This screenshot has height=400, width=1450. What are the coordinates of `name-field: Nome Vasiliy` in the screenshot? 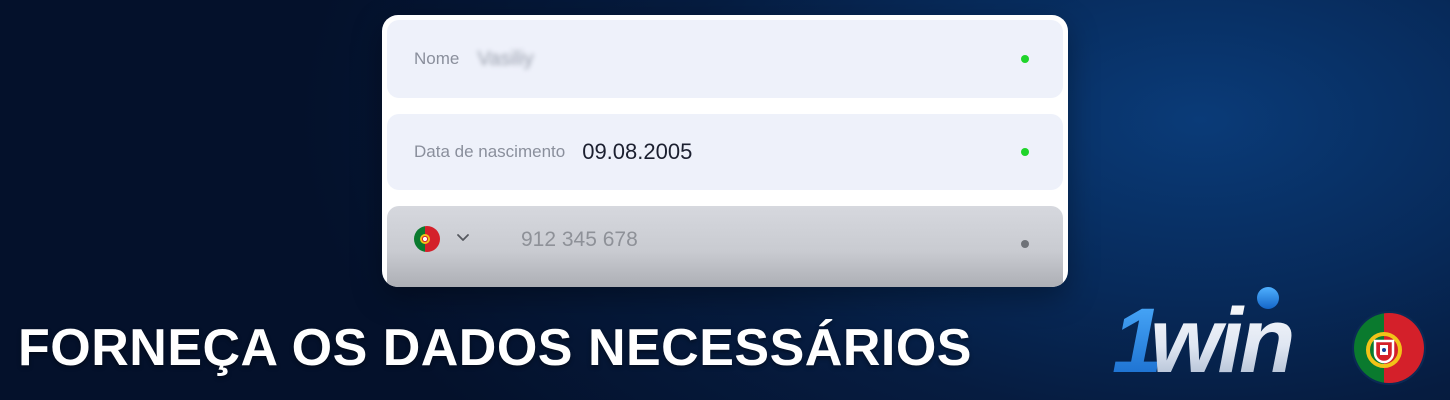 It's located at (725, 59).